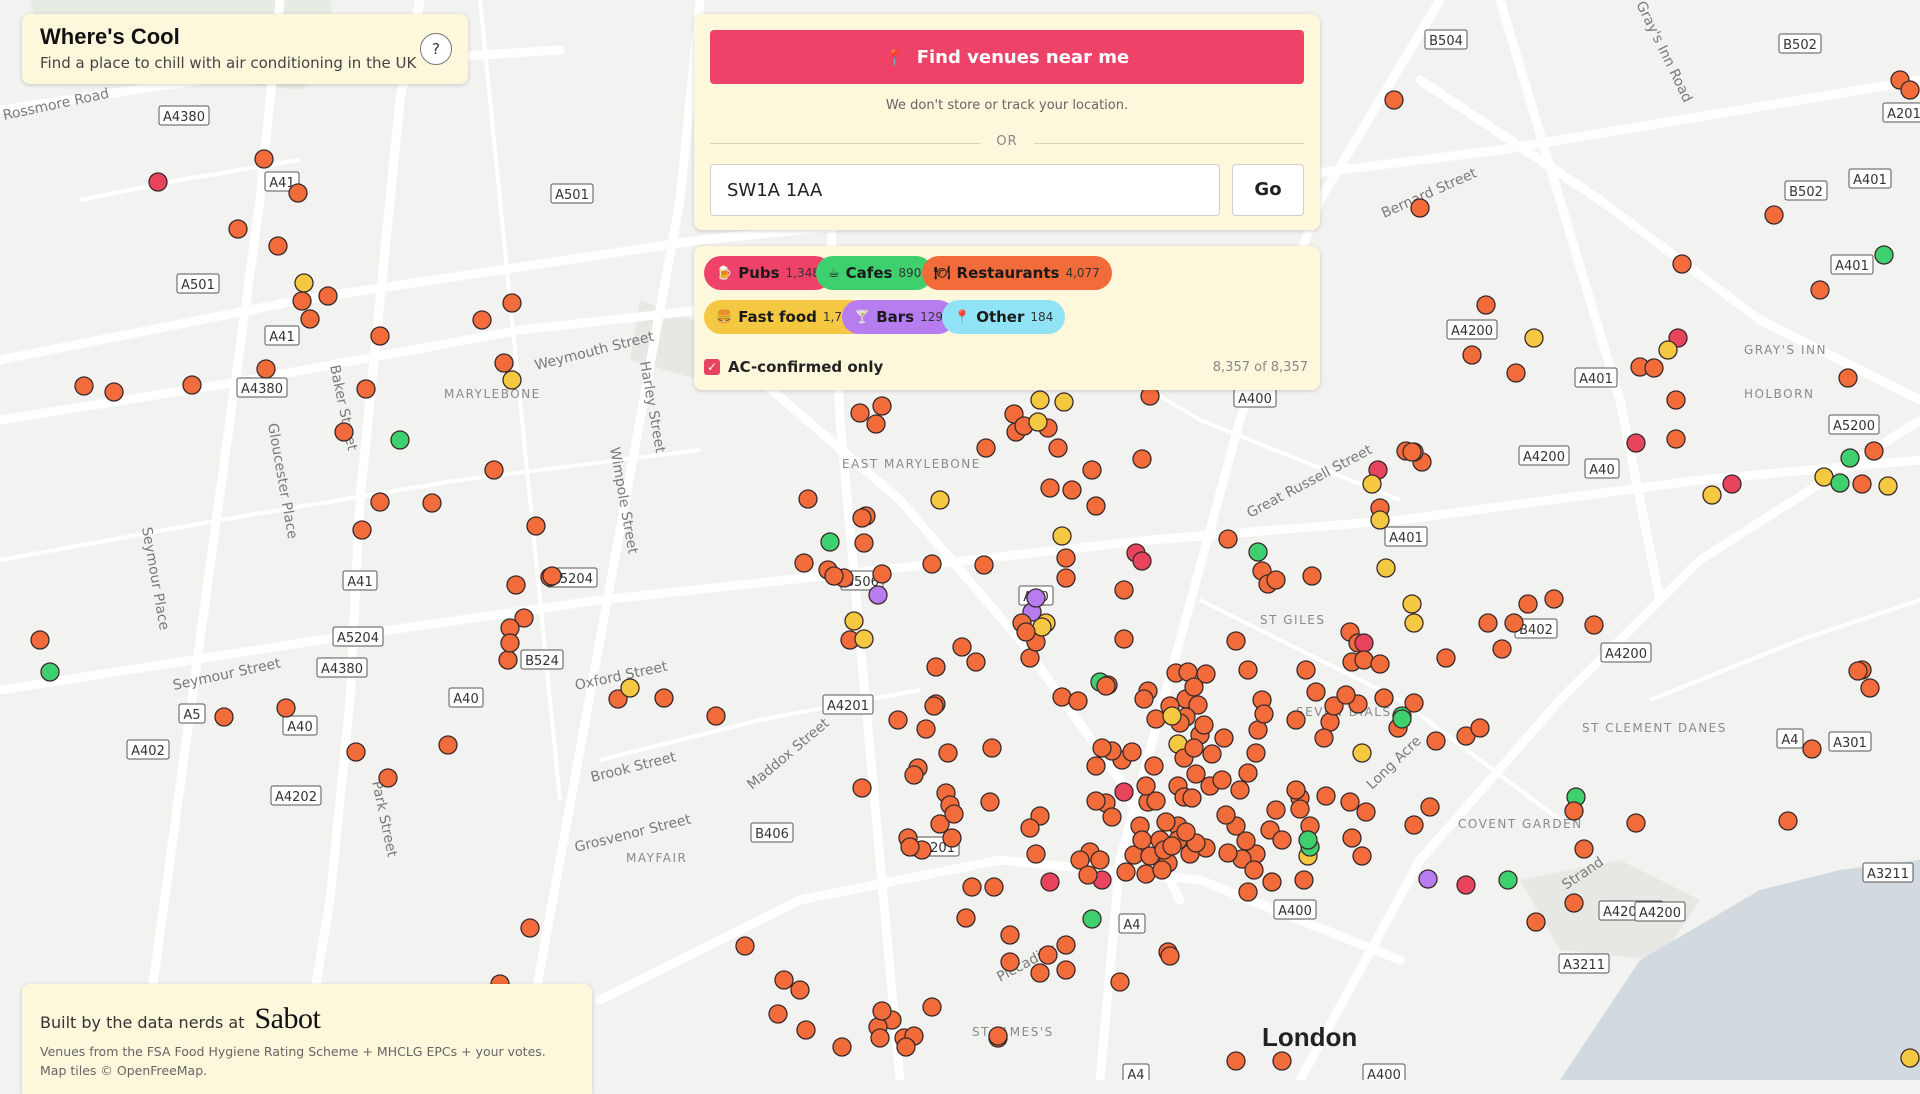 The height and width of the screenshot is (1094, 1920). Describe the element at coordinates (1007, 57) in the screenshot. I see `find-venues-button: 📍 Find venues near me` at that location.